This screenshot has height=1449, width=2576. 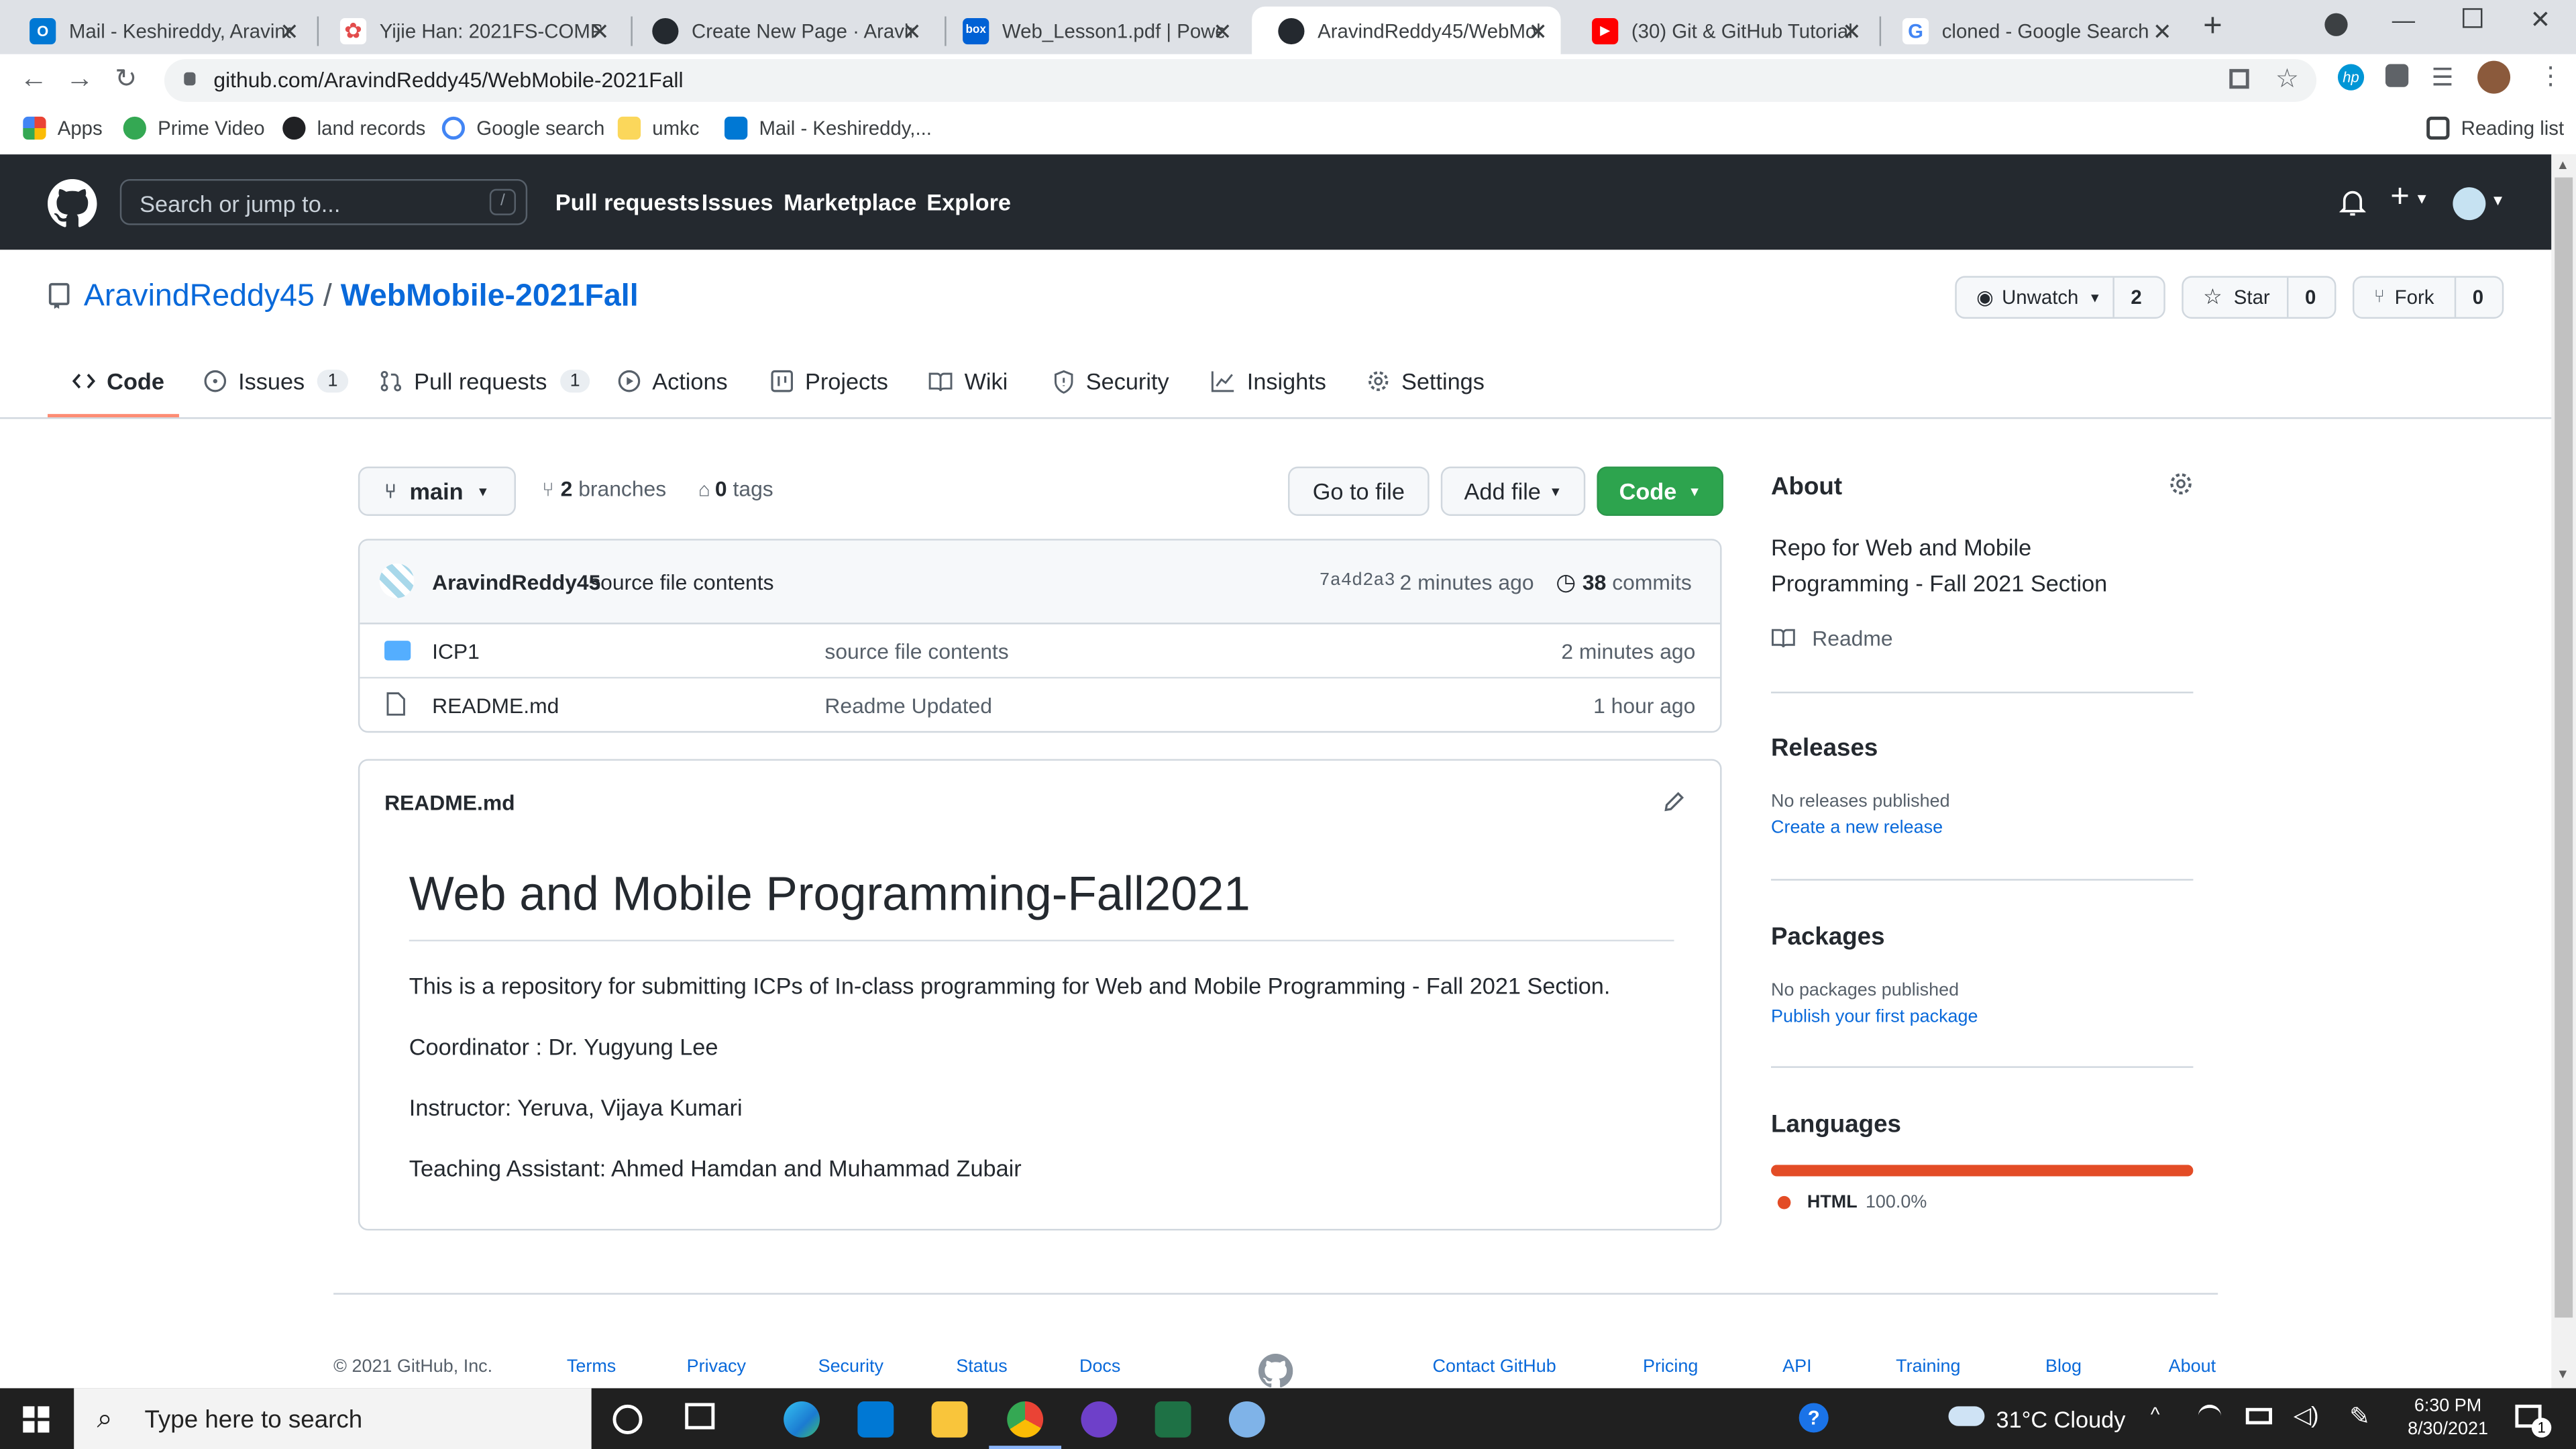 What do you see at coordinates (2478, 297) in the screenshot?
I see `fork-count: 0` at bounding box center [2478, 297].